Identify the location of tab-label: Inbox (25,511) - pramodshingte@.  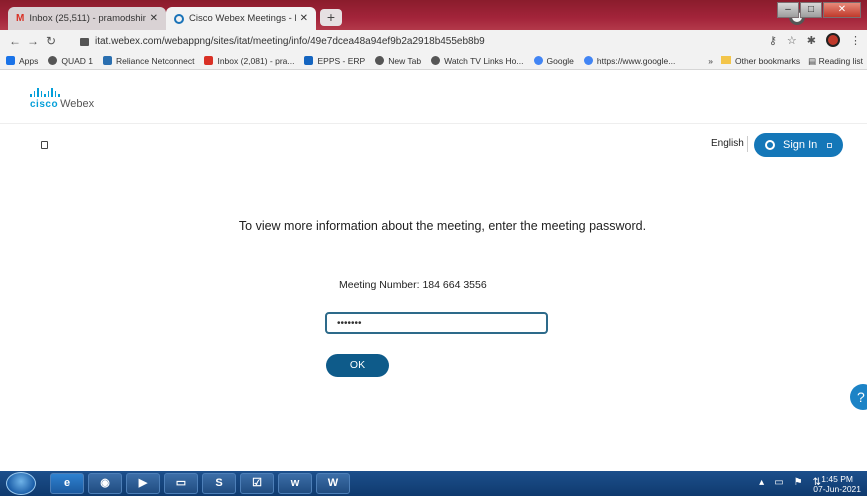
(87, 18).